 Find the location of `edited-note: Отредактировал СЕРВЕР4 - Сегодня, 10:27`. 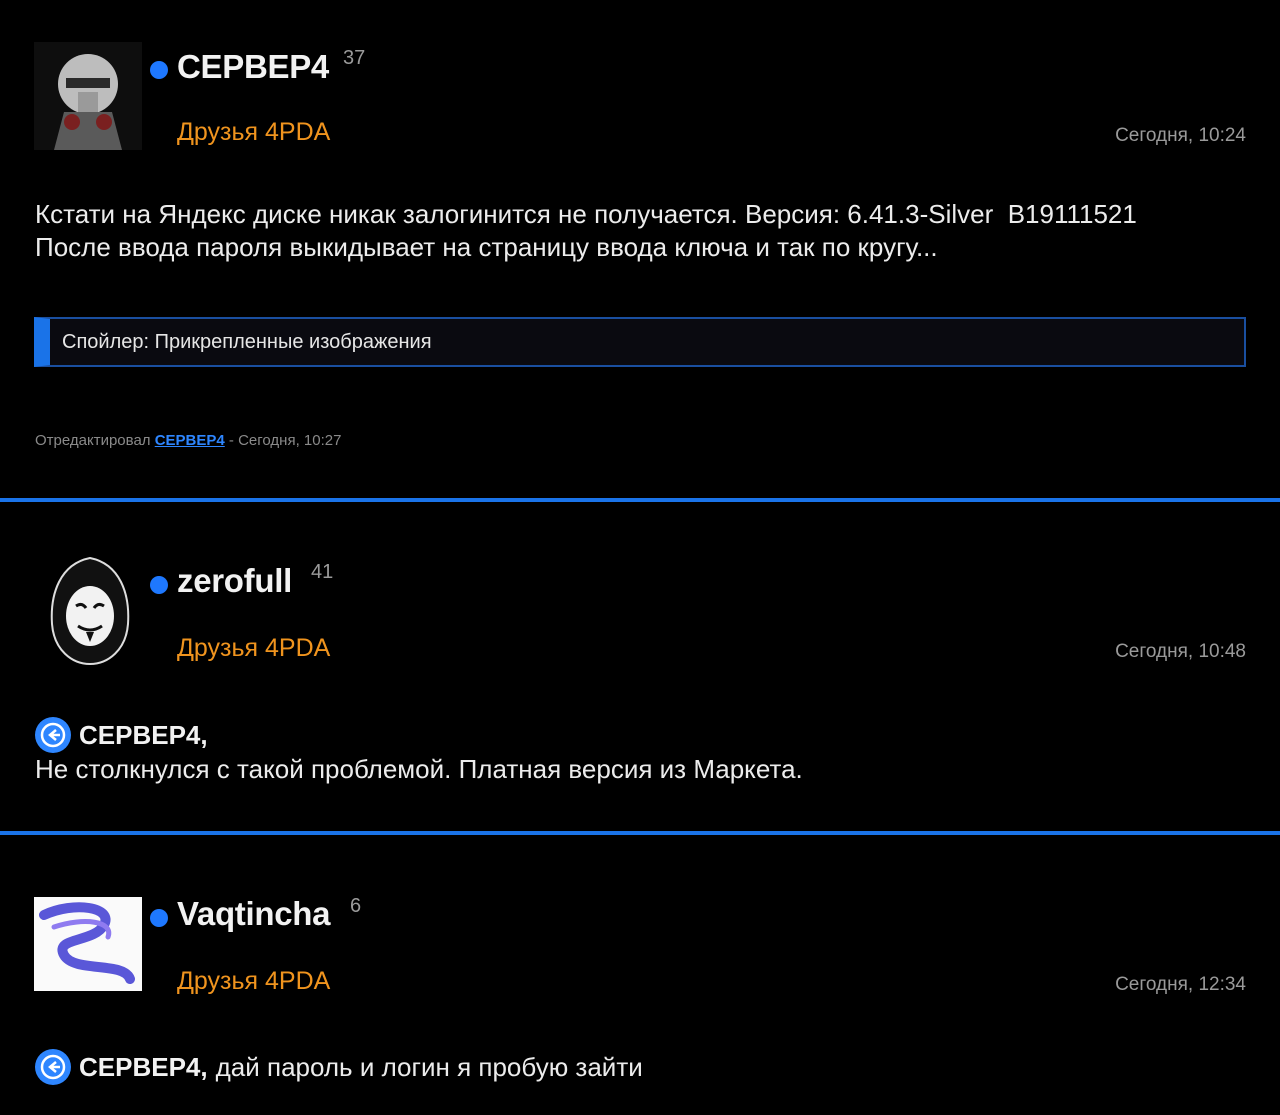

edited-note: Отредактировал СЕРВЕР4 - Сегодня, 10:27 is located at coordinates (188, 440).